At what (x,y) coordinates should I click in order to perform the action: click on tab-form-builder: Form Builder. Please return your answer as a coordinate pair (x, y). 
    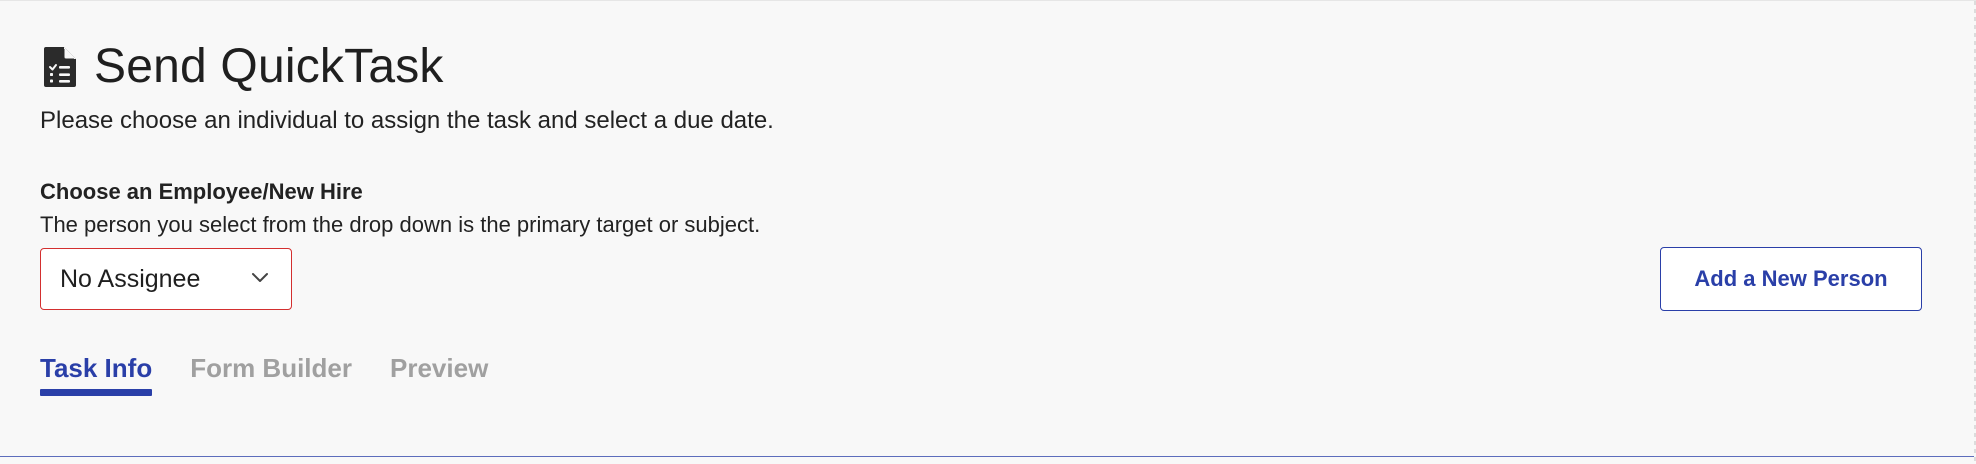
    Looking at the image, I should click on (271, 374).